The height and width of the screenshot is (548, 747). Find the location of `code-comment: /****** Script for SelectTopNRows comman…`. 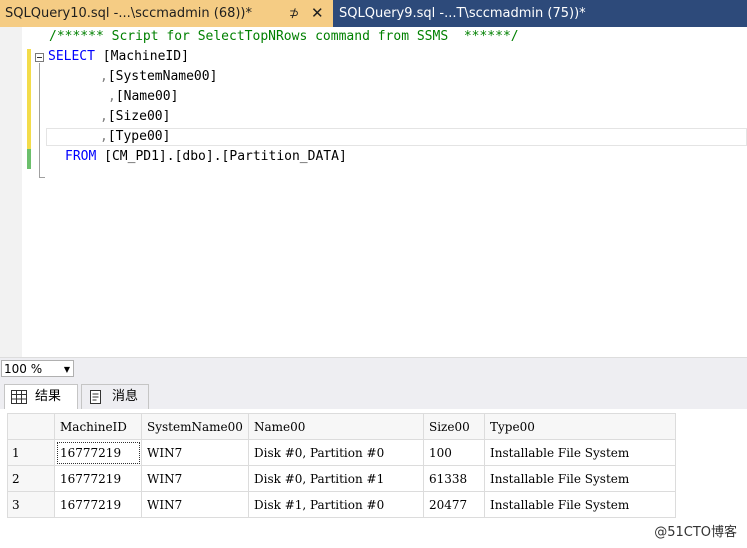

code-comment: /****** Script for SelectTopNRows comman… is located at coordinates (284, 36).